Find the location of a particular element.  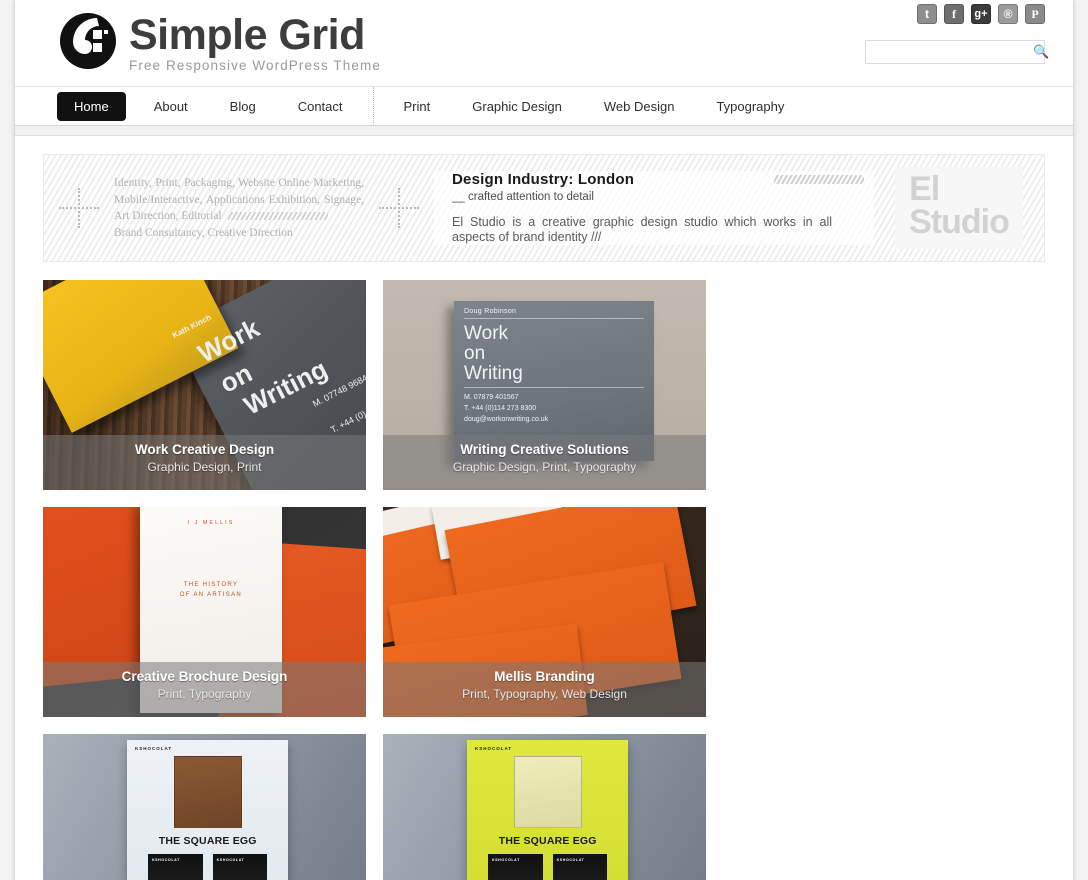

twitter-glyph: t is located at coordinates (927, 14).